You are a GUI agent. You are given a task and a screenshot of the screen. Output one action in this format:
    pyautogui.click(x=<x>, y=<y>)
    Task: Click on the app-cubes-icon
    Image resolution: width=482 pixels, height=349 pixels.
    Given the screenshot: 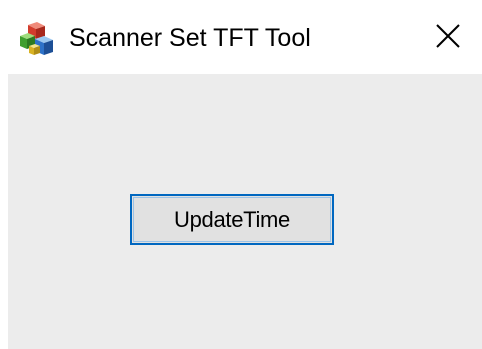 What is the action you would take?
    pyautogui.click(x=37, y=40)
    